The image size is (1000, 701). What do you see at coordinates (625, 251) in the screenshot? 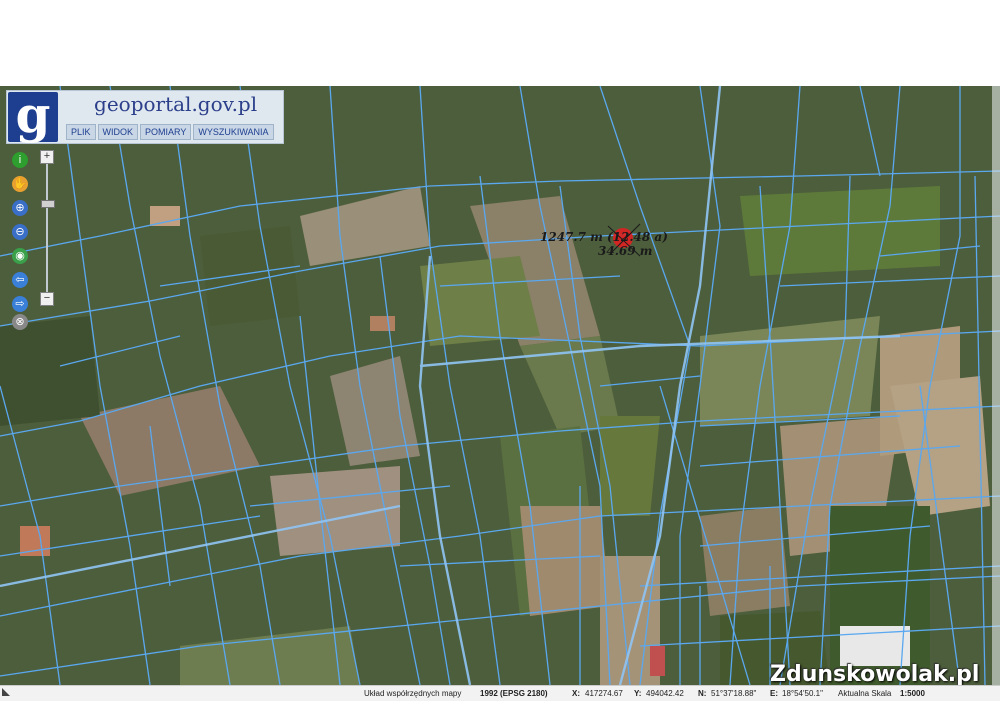
I see `measure-length-label: 34.69 m` at bounding box center [625, 251].